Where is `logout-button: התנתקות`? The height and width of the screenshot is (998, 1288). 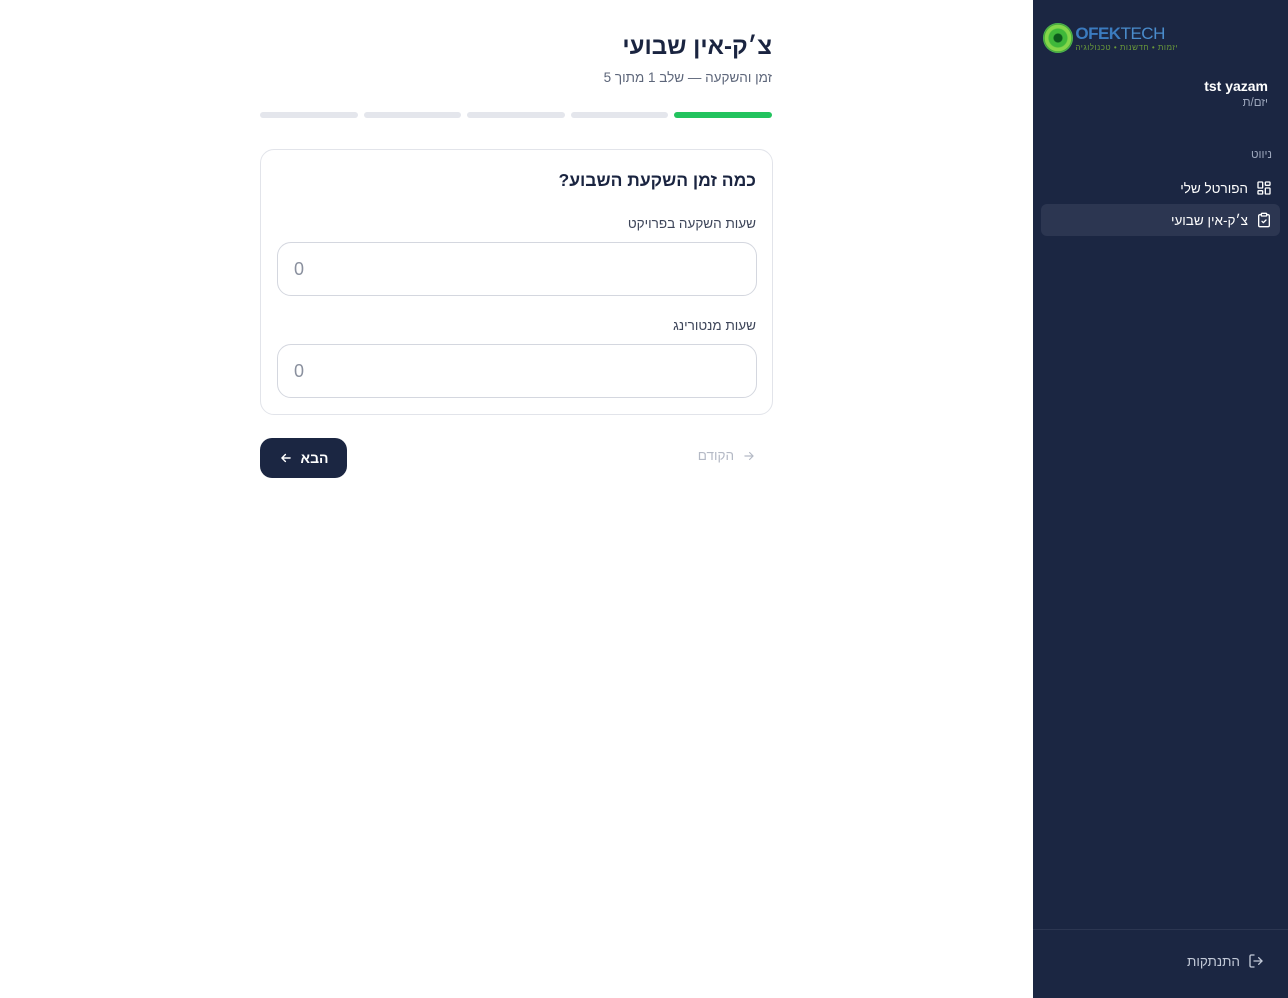
logout-button: התנתקות is located at coordinates (1225, 961).